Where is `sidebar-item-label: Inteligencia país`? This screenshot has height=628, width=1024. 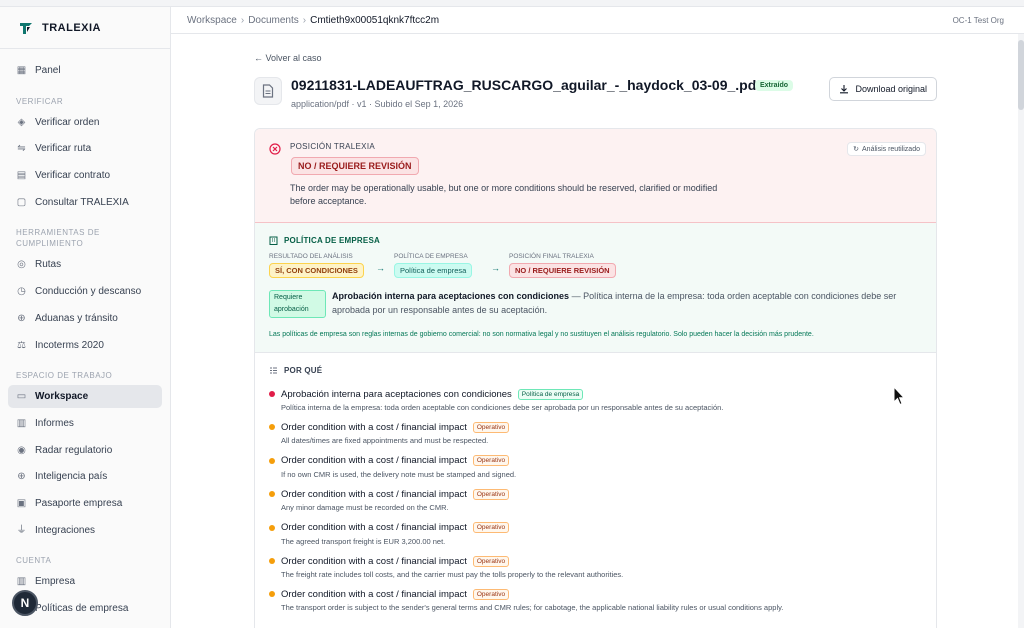 sidebar-item-label: Inteligencia país is located at coordinates (71, 477).